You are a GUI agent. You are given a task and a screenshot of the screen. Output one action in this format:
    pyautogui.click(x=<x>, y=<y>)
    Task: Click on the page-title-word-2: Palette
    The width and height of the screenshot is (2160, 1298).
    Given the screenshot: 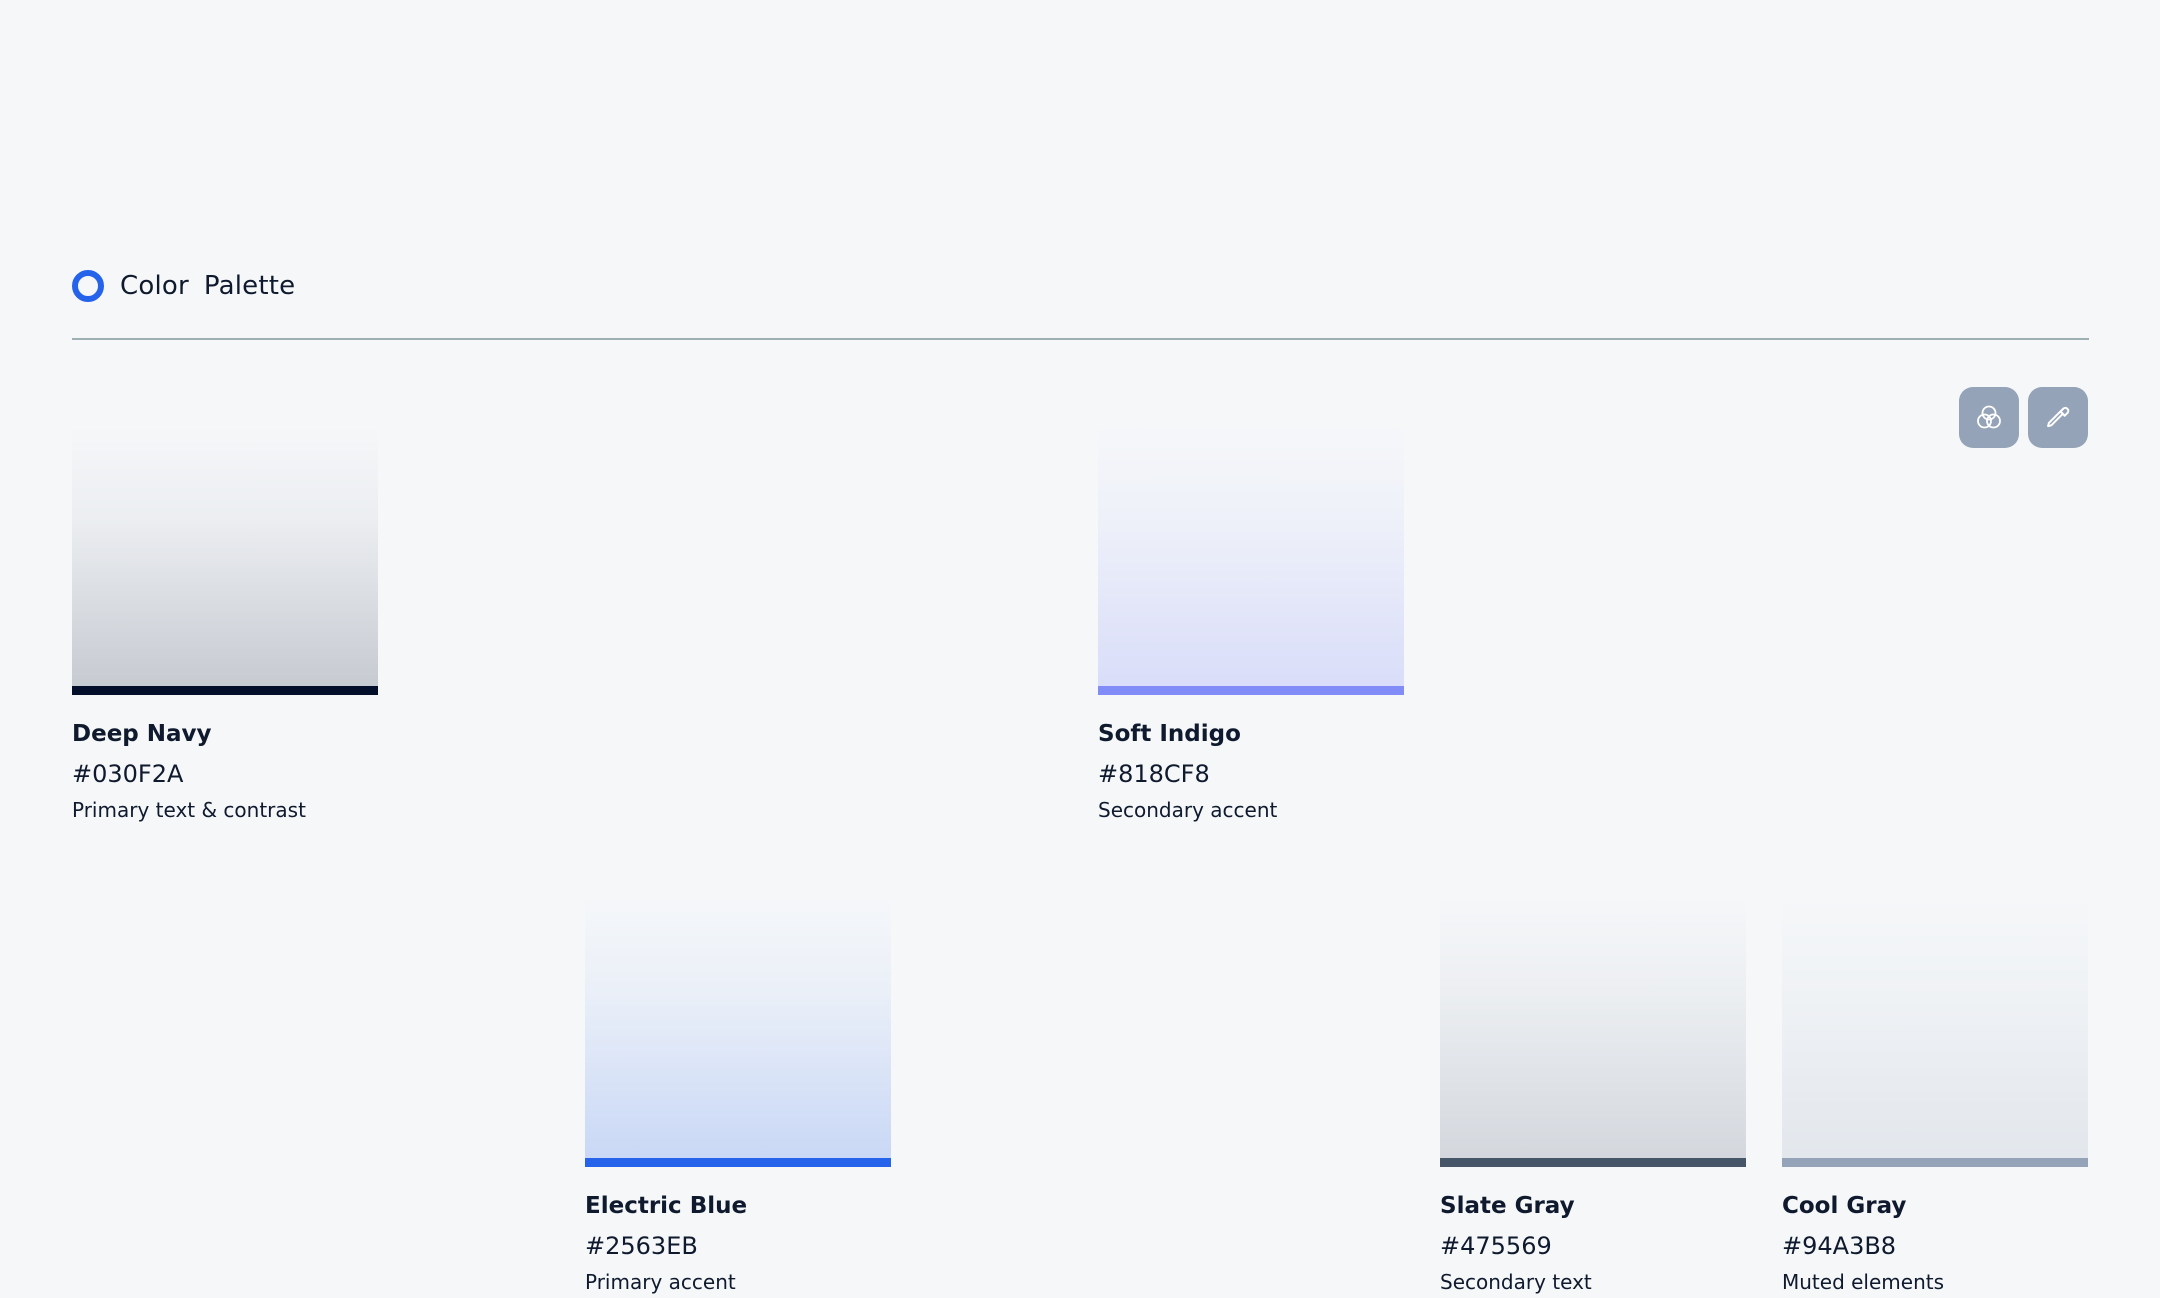 What is the action you would take?
    pyautogui.click(x=249, y=286)
    